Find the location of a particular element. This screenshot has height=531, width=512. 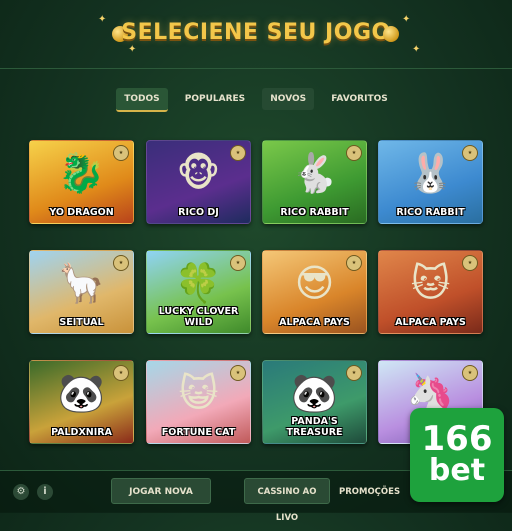

header: ✦ ✦ SELECIENE SEU JOGO ✦ ✦ is located at coordinates (256, 35).